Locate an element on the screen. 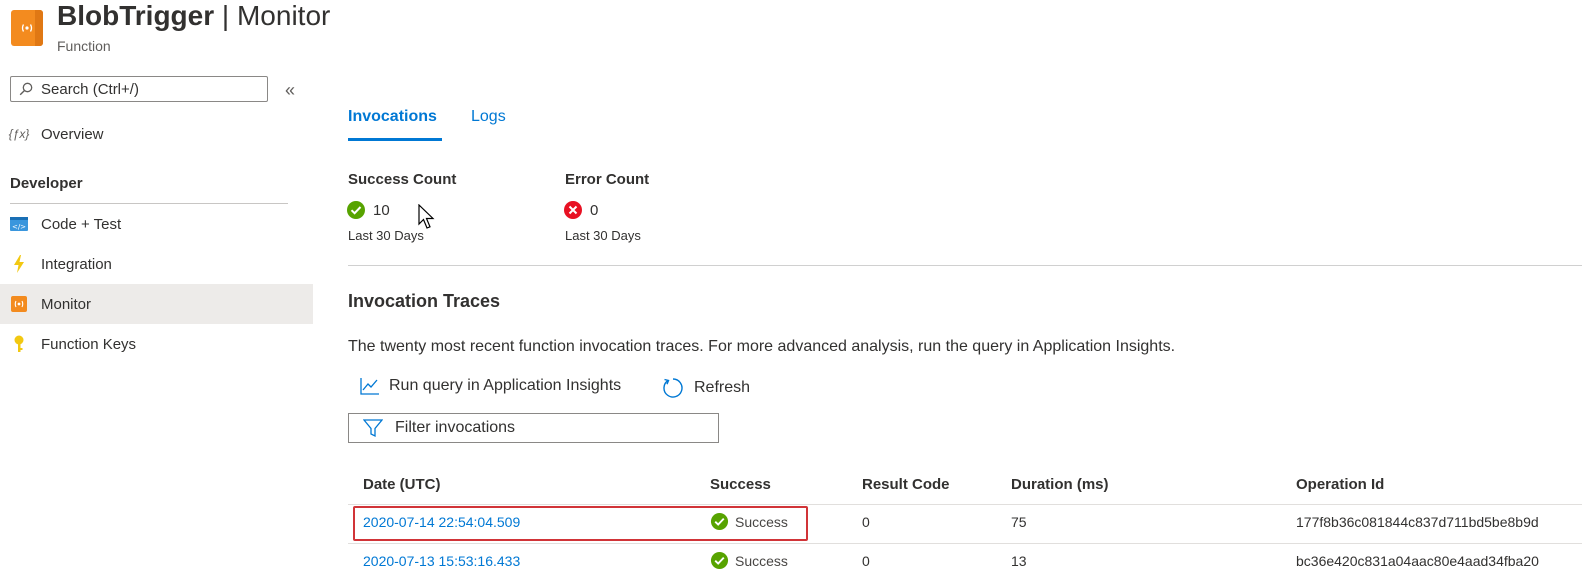 Image resolution: width=1582 pixels, height=582 pixels. function-fx-icon: {ƒx} is located at coordinates (19, 134).